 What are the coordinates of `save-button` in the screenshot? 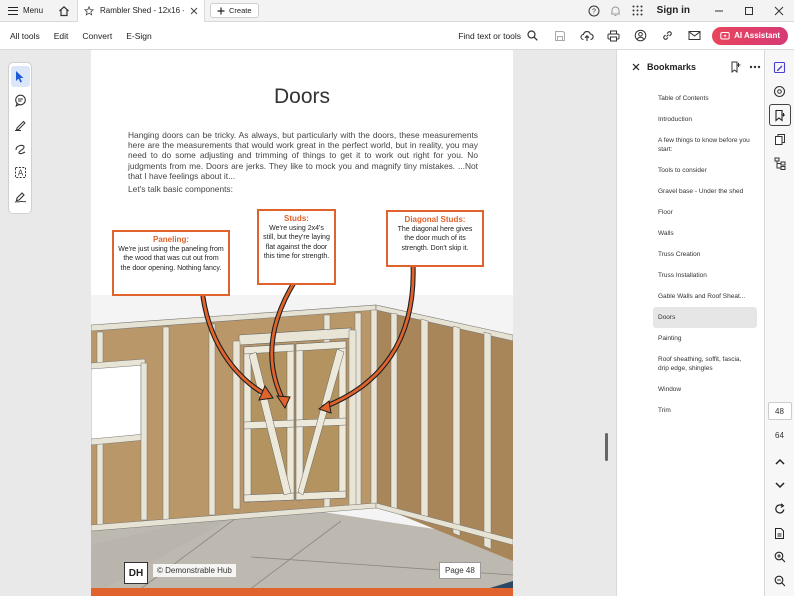 It's located at (559, 36).